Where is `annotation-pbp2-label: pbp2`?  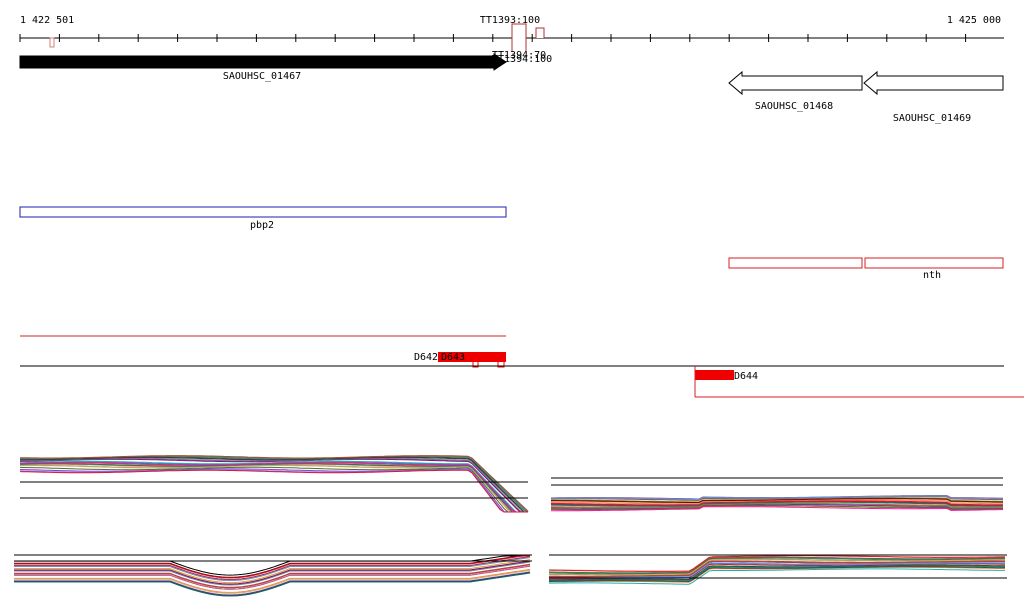 annotation-pbp2-label: pbp2 is located at coordinates (262, 225).